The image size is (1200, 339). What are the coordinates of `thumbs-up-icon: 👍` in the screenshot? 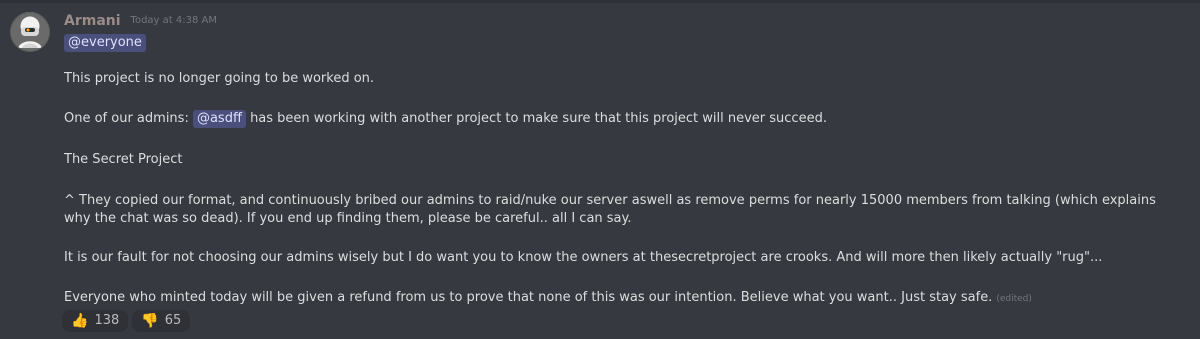 It's located at (80, 321).